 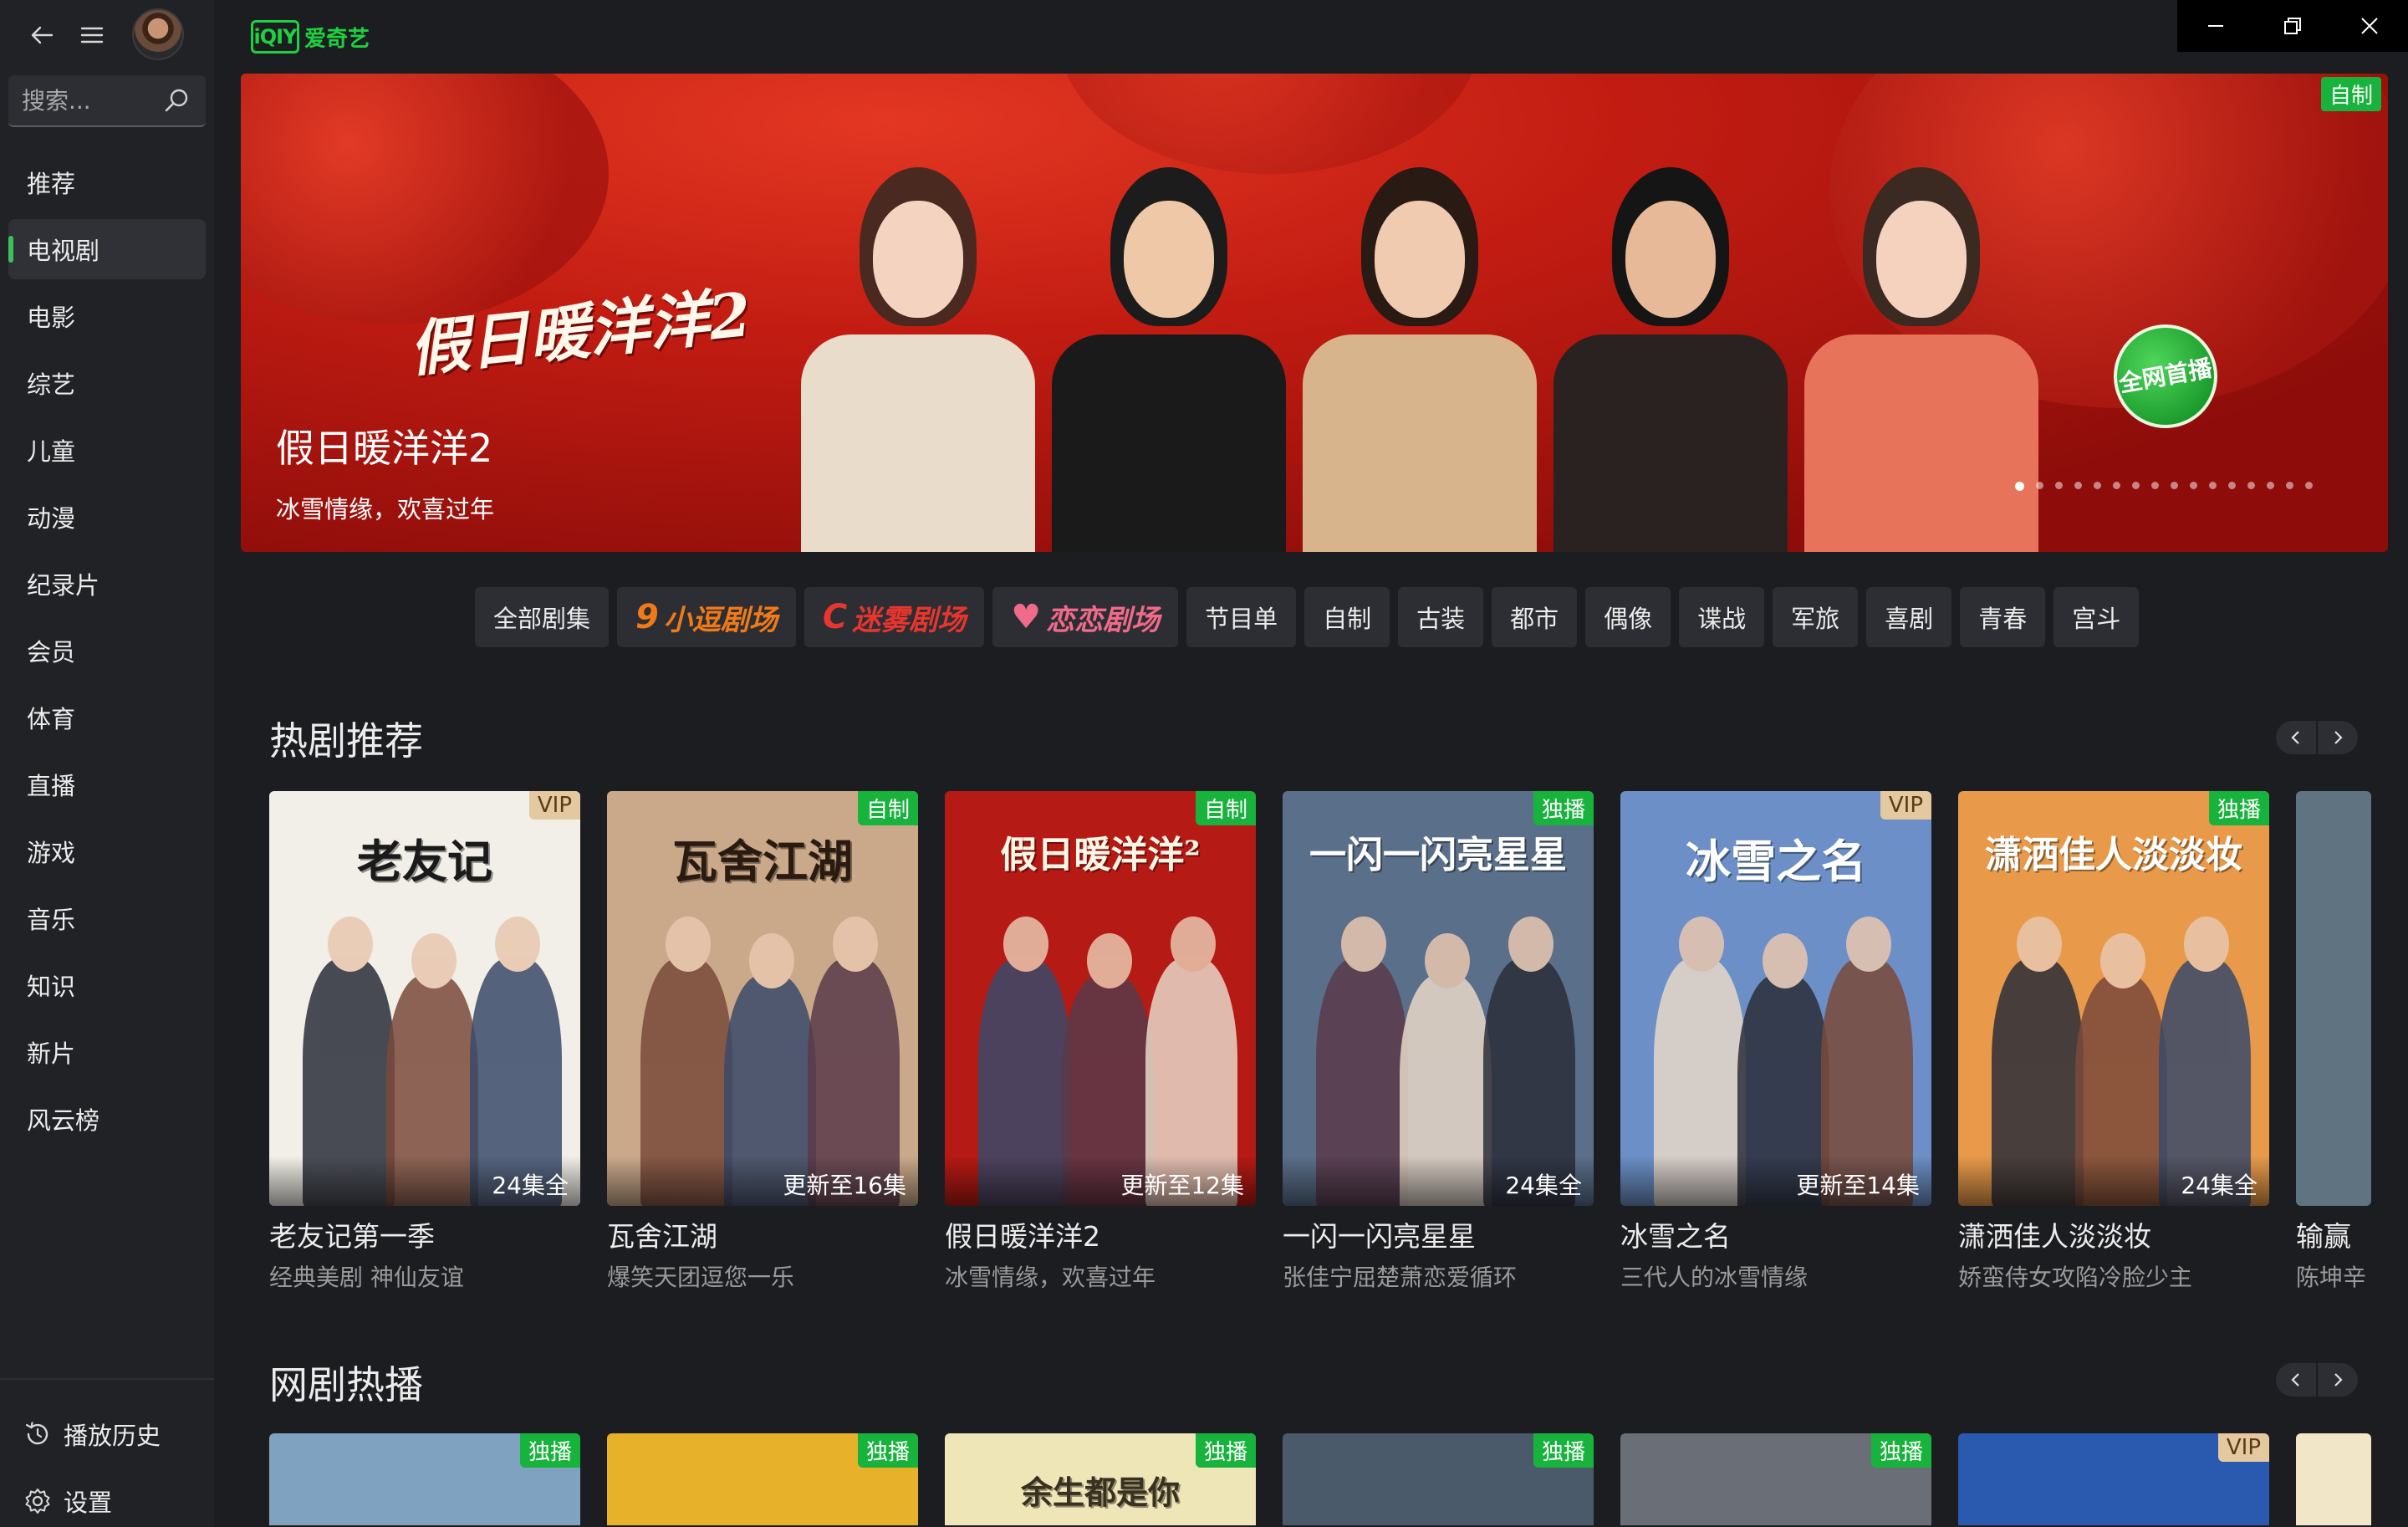 I want to click on show-card: 冰雪之名 VIP 更新至14集 冰雪之名 三代人的冰雪情缘, so click(x=1776, y=1042).